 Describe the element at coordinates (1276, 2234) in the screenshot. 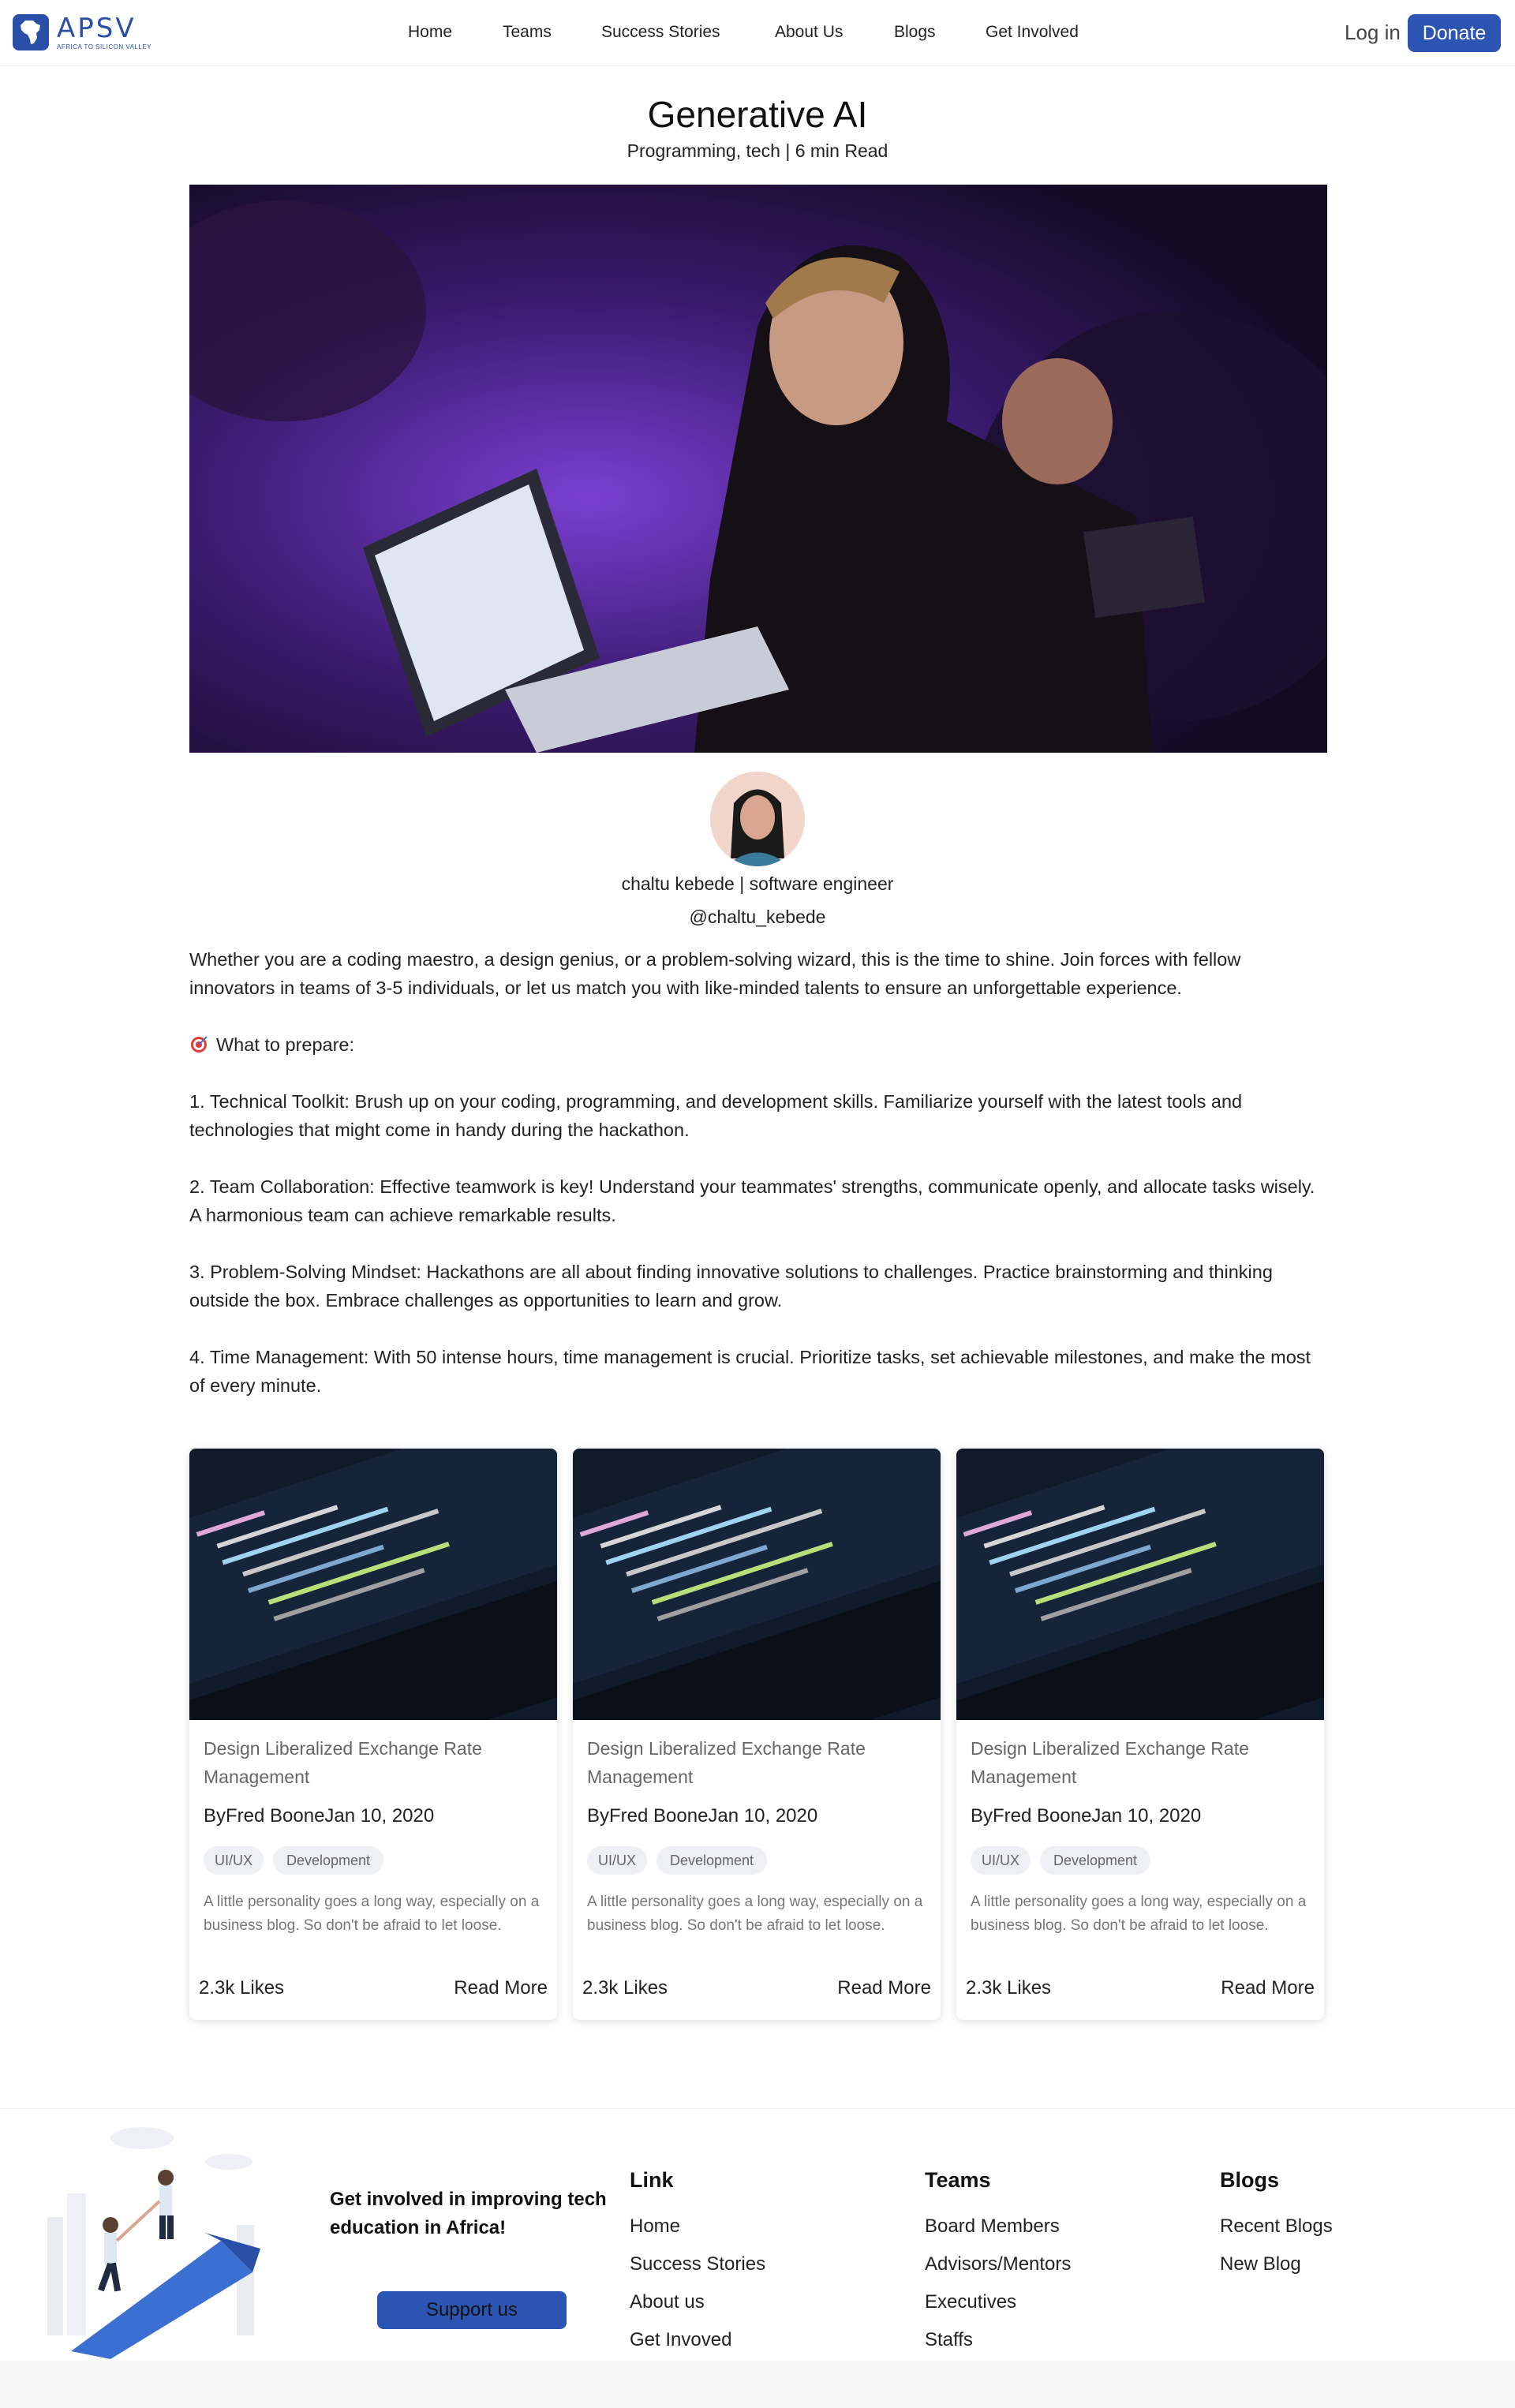

I see `footer-link-recent-blogs: Recent Blogs` at that location.